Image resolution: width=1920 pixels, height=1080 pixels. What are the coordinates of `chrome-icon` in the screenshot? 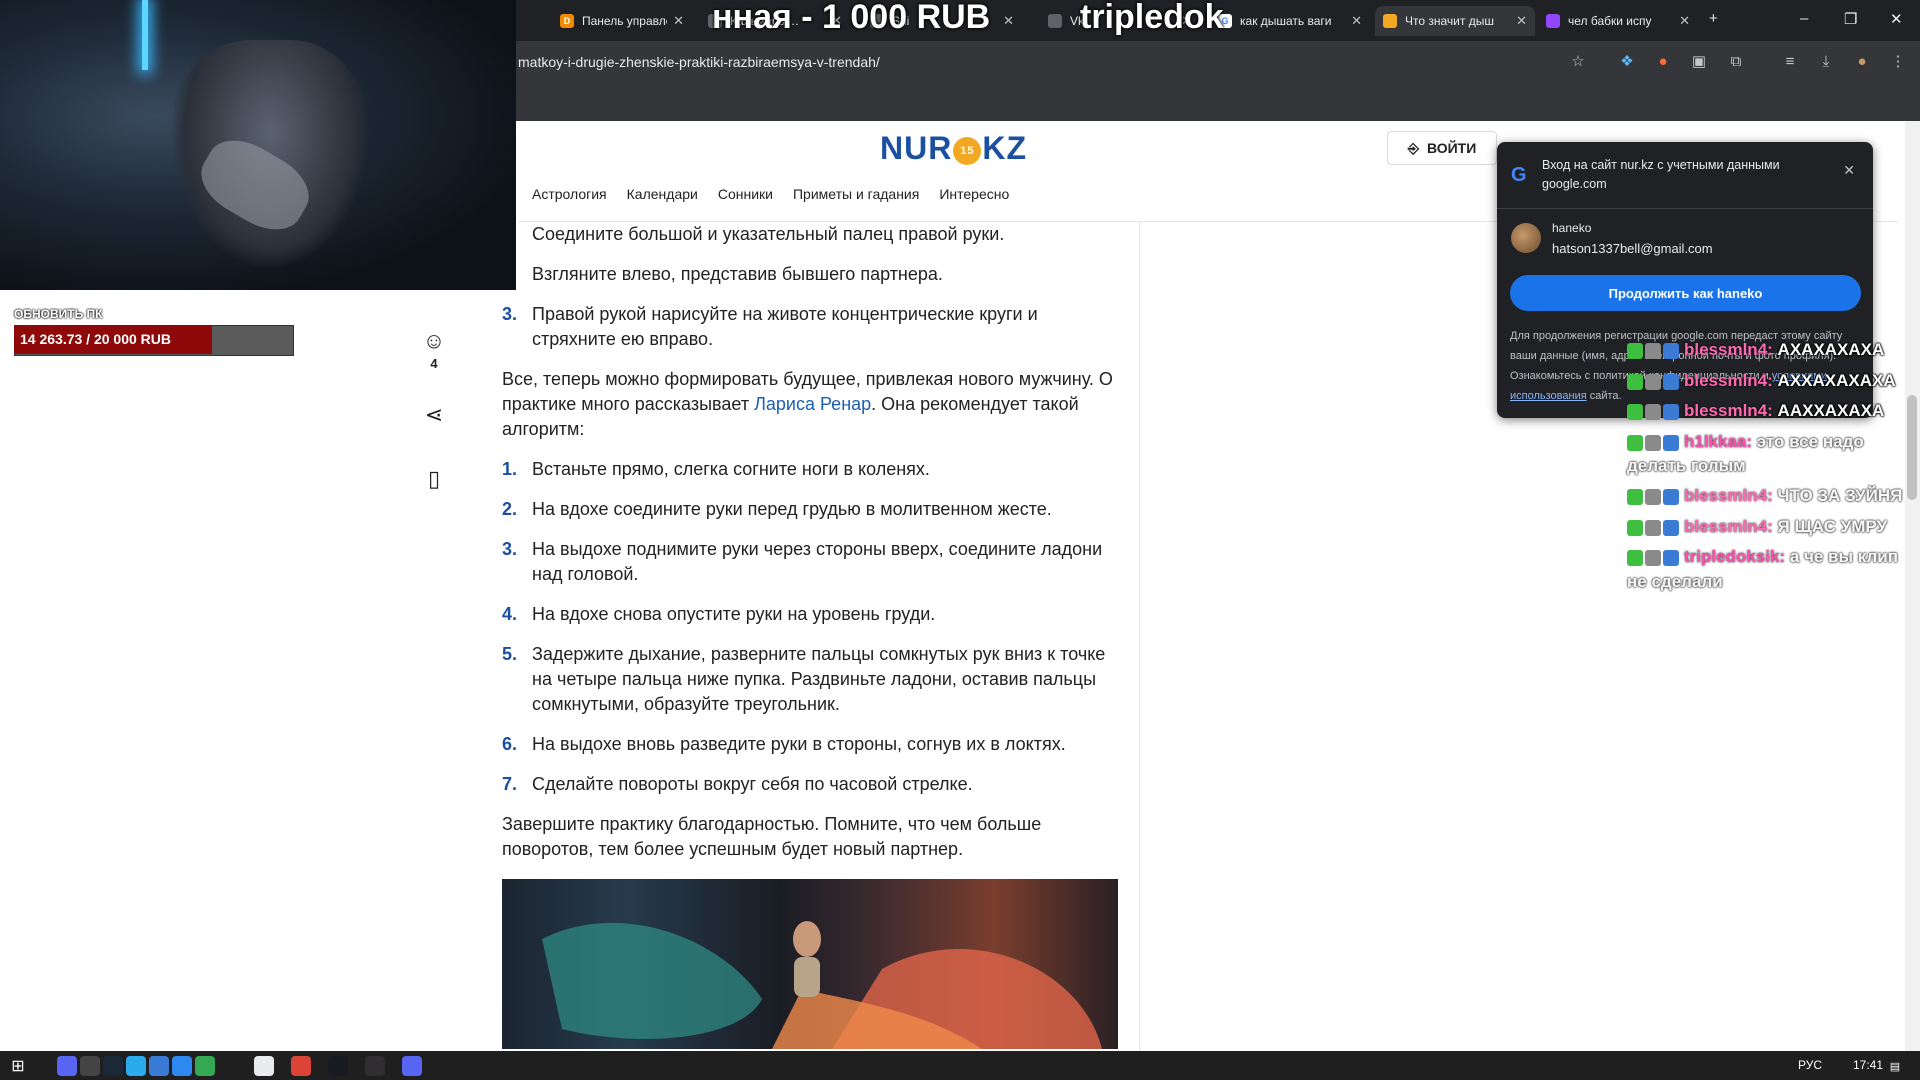 It's located at (205, 1066).